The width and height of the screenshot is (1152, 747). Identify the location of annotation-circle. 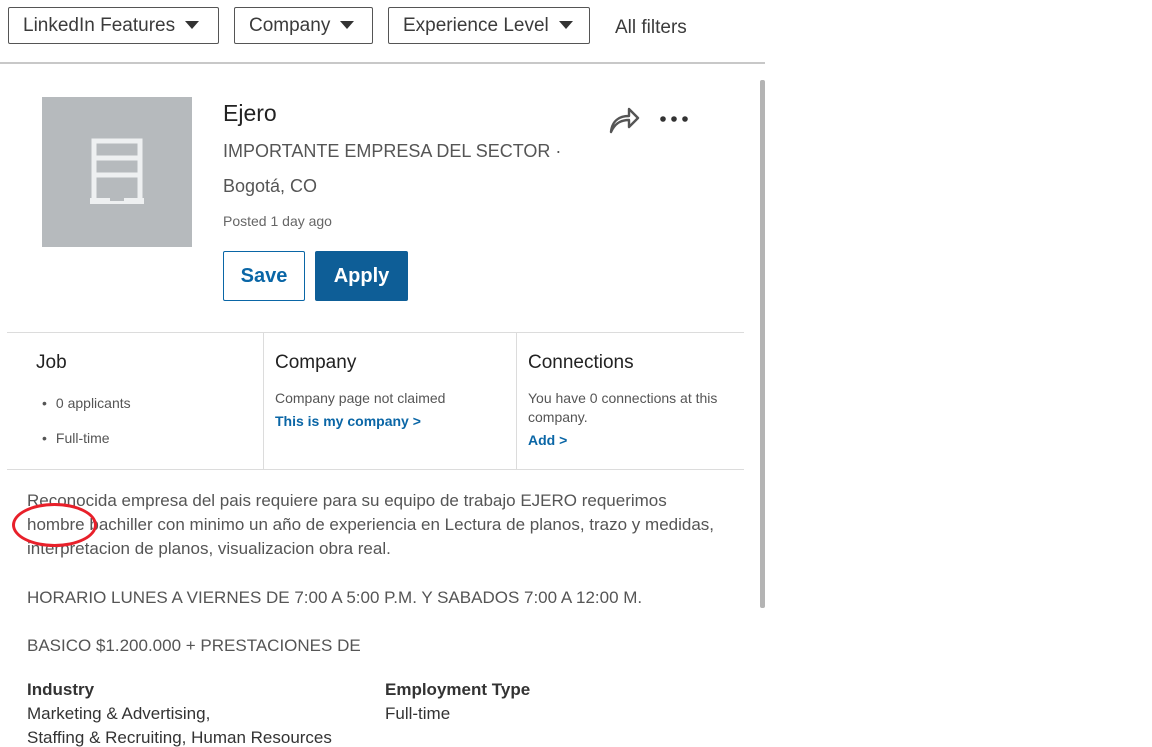
(54, 525).